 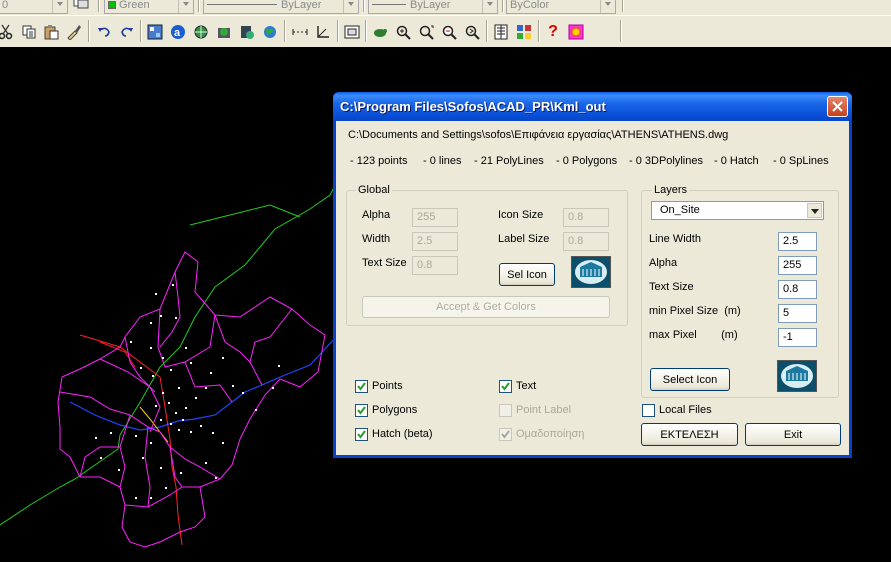 What do you see at coordinates (472, 32) in the screenshot?
I see `zoom-extents-icon` at bounding box center [472, 32].